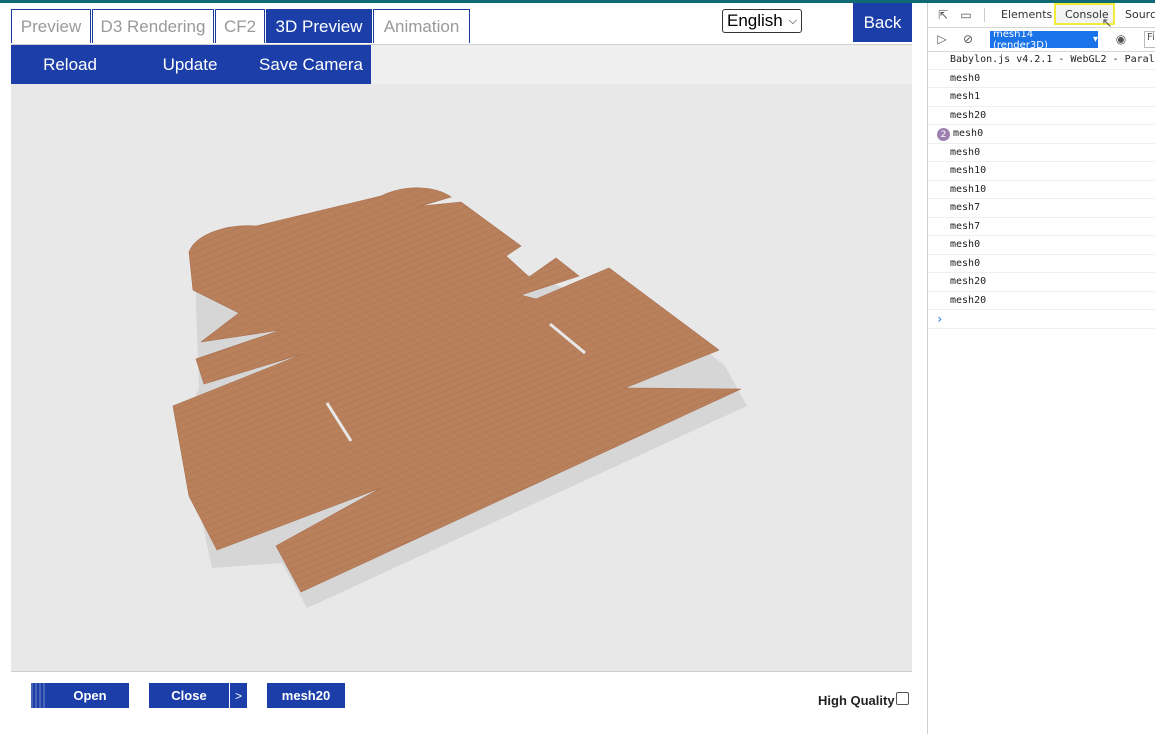  I want to click on close-button: Close, so click(189, 695).